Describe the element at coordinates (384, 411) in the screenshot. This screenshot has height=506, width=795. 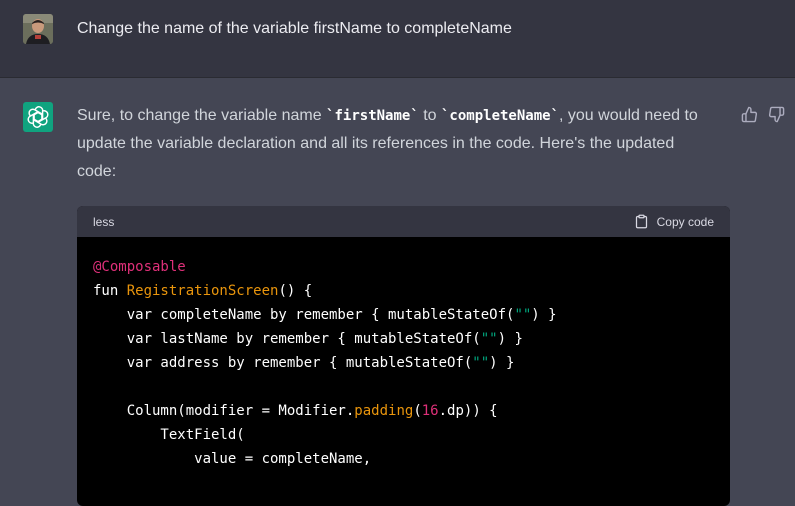
I see `code-token: padding` at that location.